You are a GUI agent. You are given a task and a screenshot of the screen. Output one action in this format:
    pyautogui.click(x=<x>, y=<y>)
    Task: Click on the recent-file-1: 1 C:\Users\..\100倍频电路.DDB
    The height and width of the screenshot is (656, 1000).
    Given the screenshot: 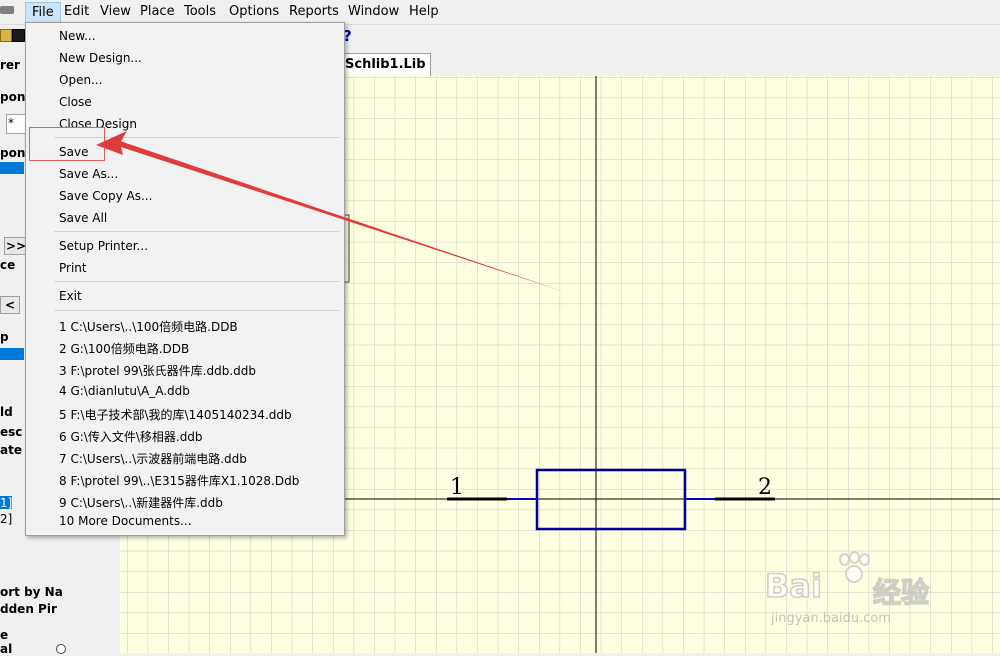 What is the action you would take?
    pyautogui.click(x=148, y=326)
    